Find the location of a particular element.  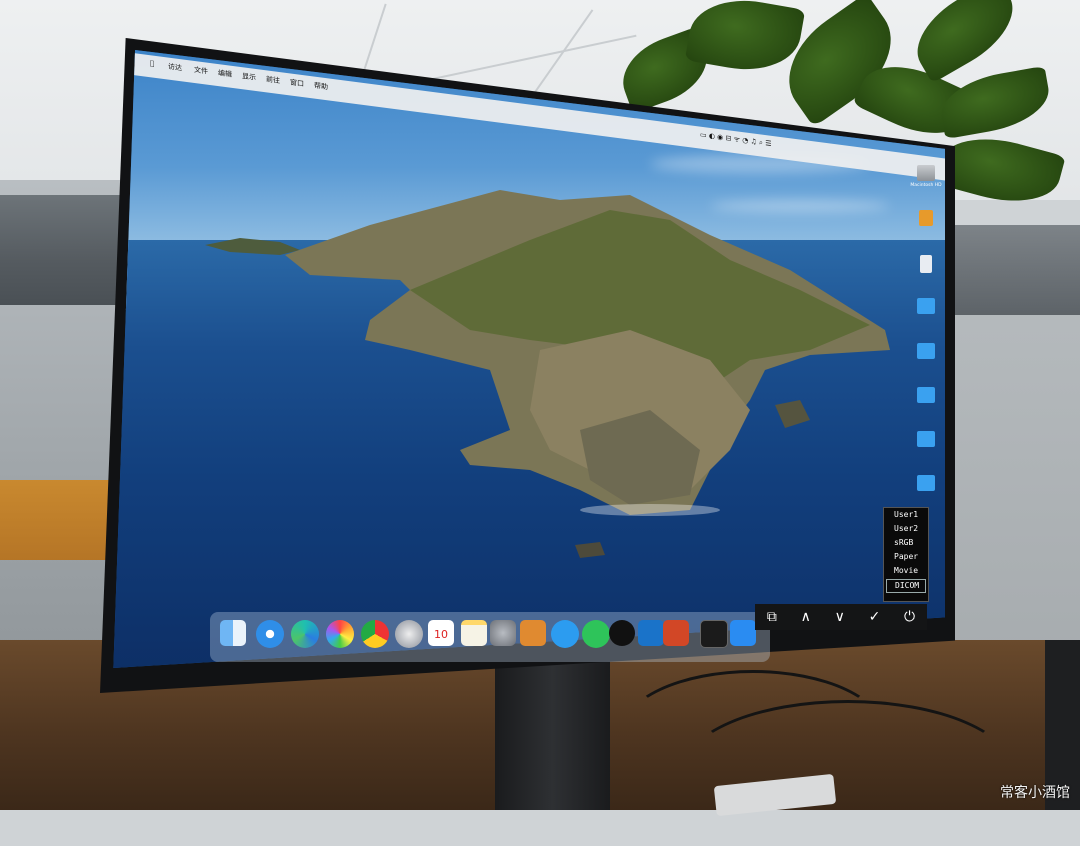

app-store-icon is located at coordinates (743, 633).